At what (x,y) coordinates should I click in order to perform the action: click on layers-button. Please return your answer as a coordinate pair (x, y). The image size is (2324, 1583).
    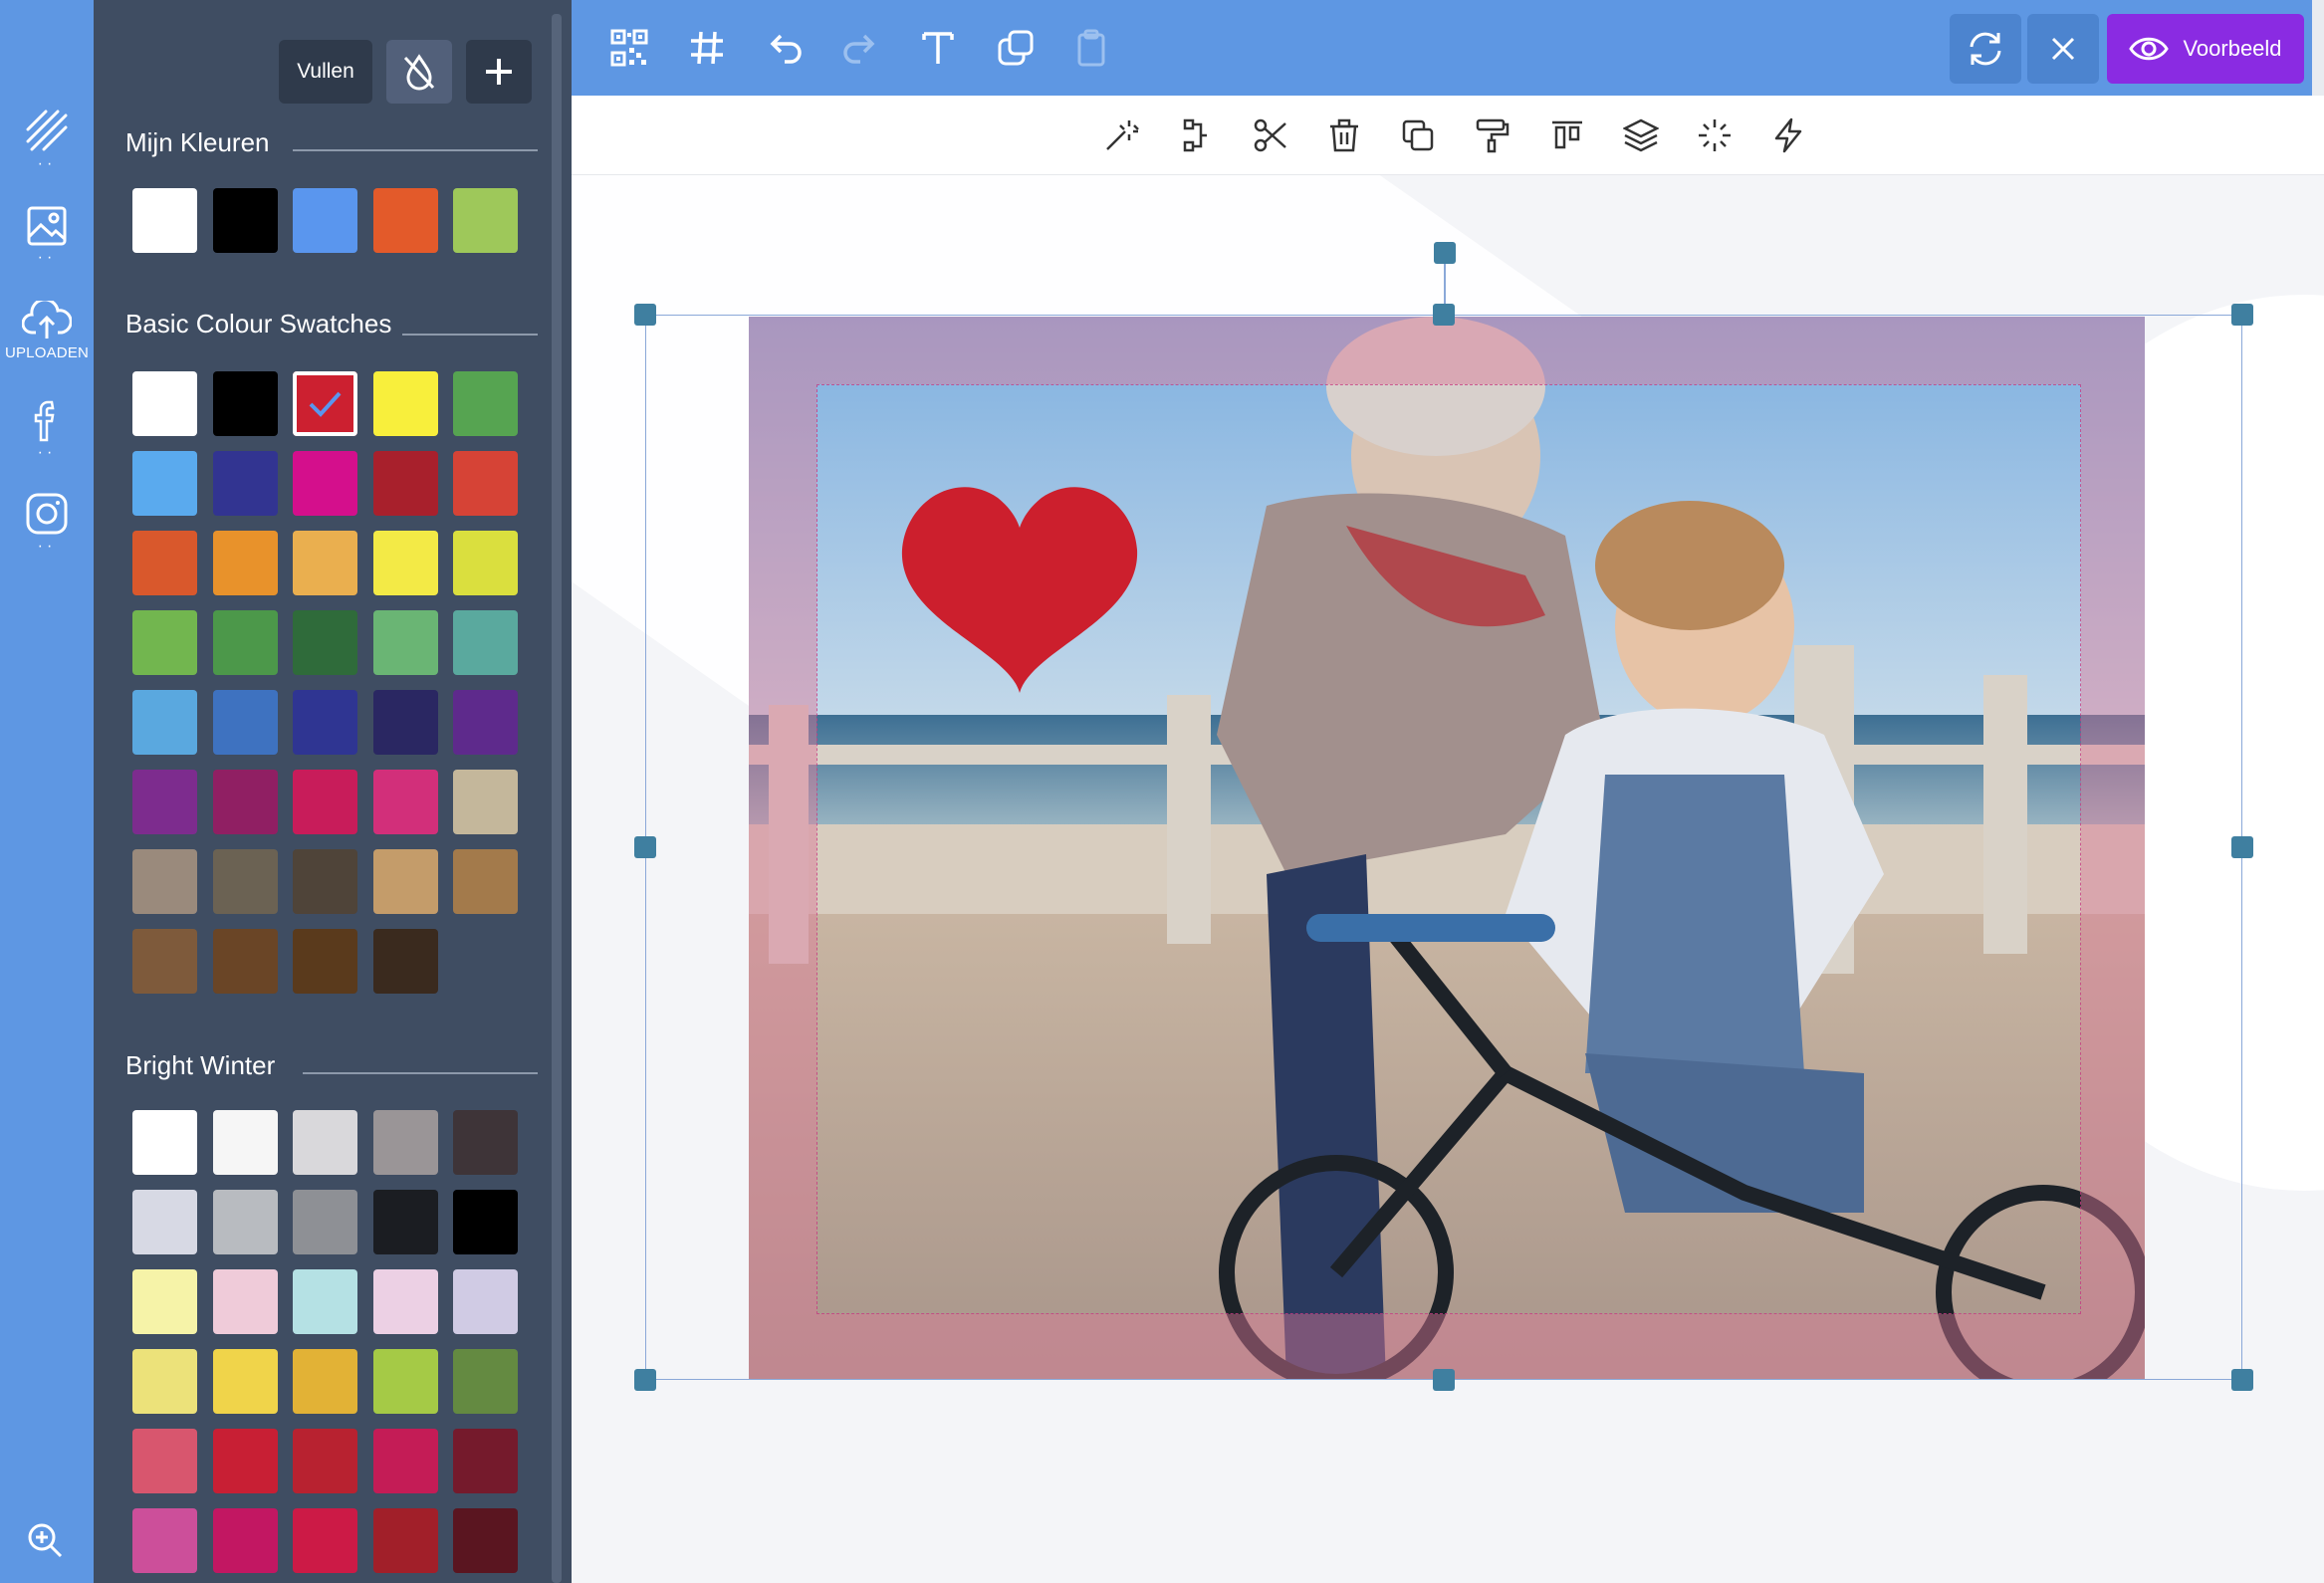
    Looking at the image, I should click on (1641, 135).